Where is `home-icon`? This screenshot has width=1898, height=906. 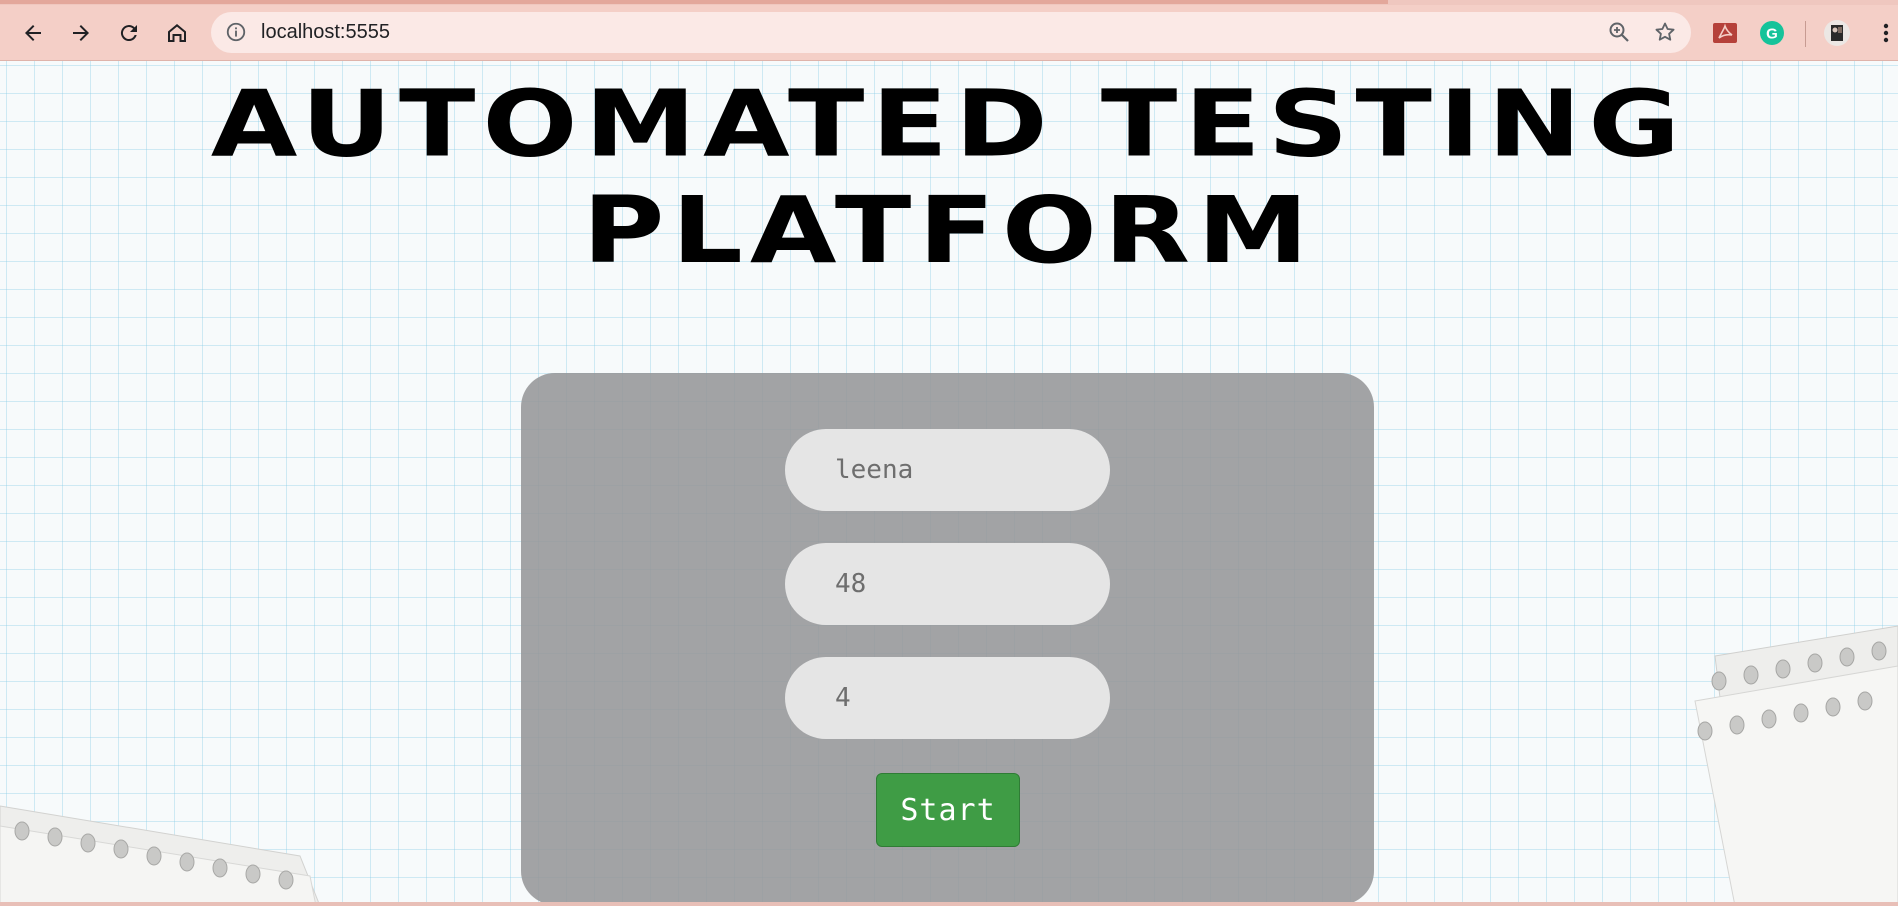 home-icon is located at coordinates (177, 33).